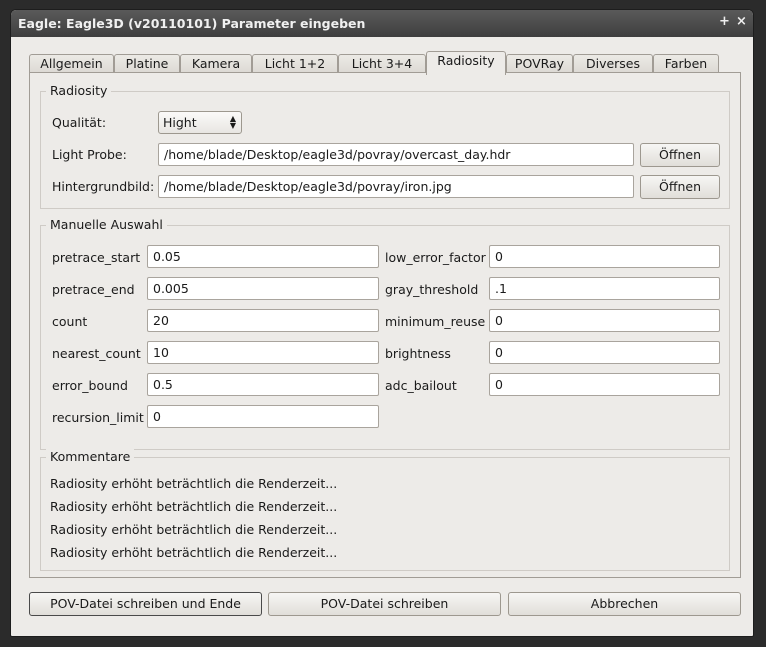 The height and width of the screenshot is (647, 766). I want to click on error-bound-input: 0.5, so click(263, 384).